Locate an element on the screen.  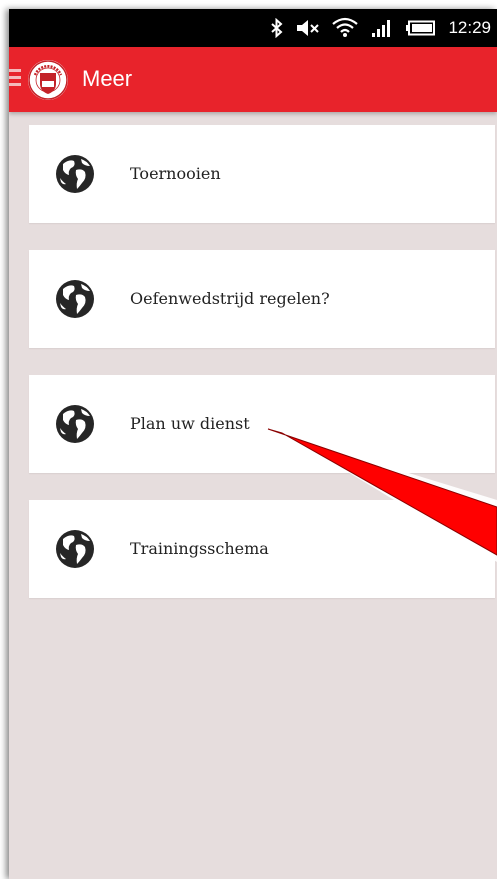
menu-item-label: Oefenwedstrijd regelen? is located at coordinates (230, 298).